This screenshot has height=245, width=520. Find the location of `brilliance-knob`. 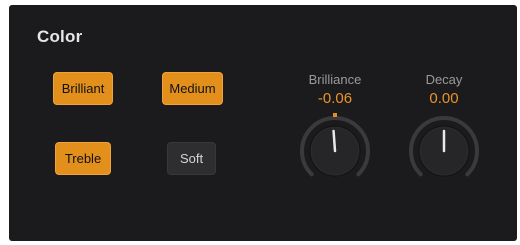

brilliance-knob is located at coordinates (335, 151).